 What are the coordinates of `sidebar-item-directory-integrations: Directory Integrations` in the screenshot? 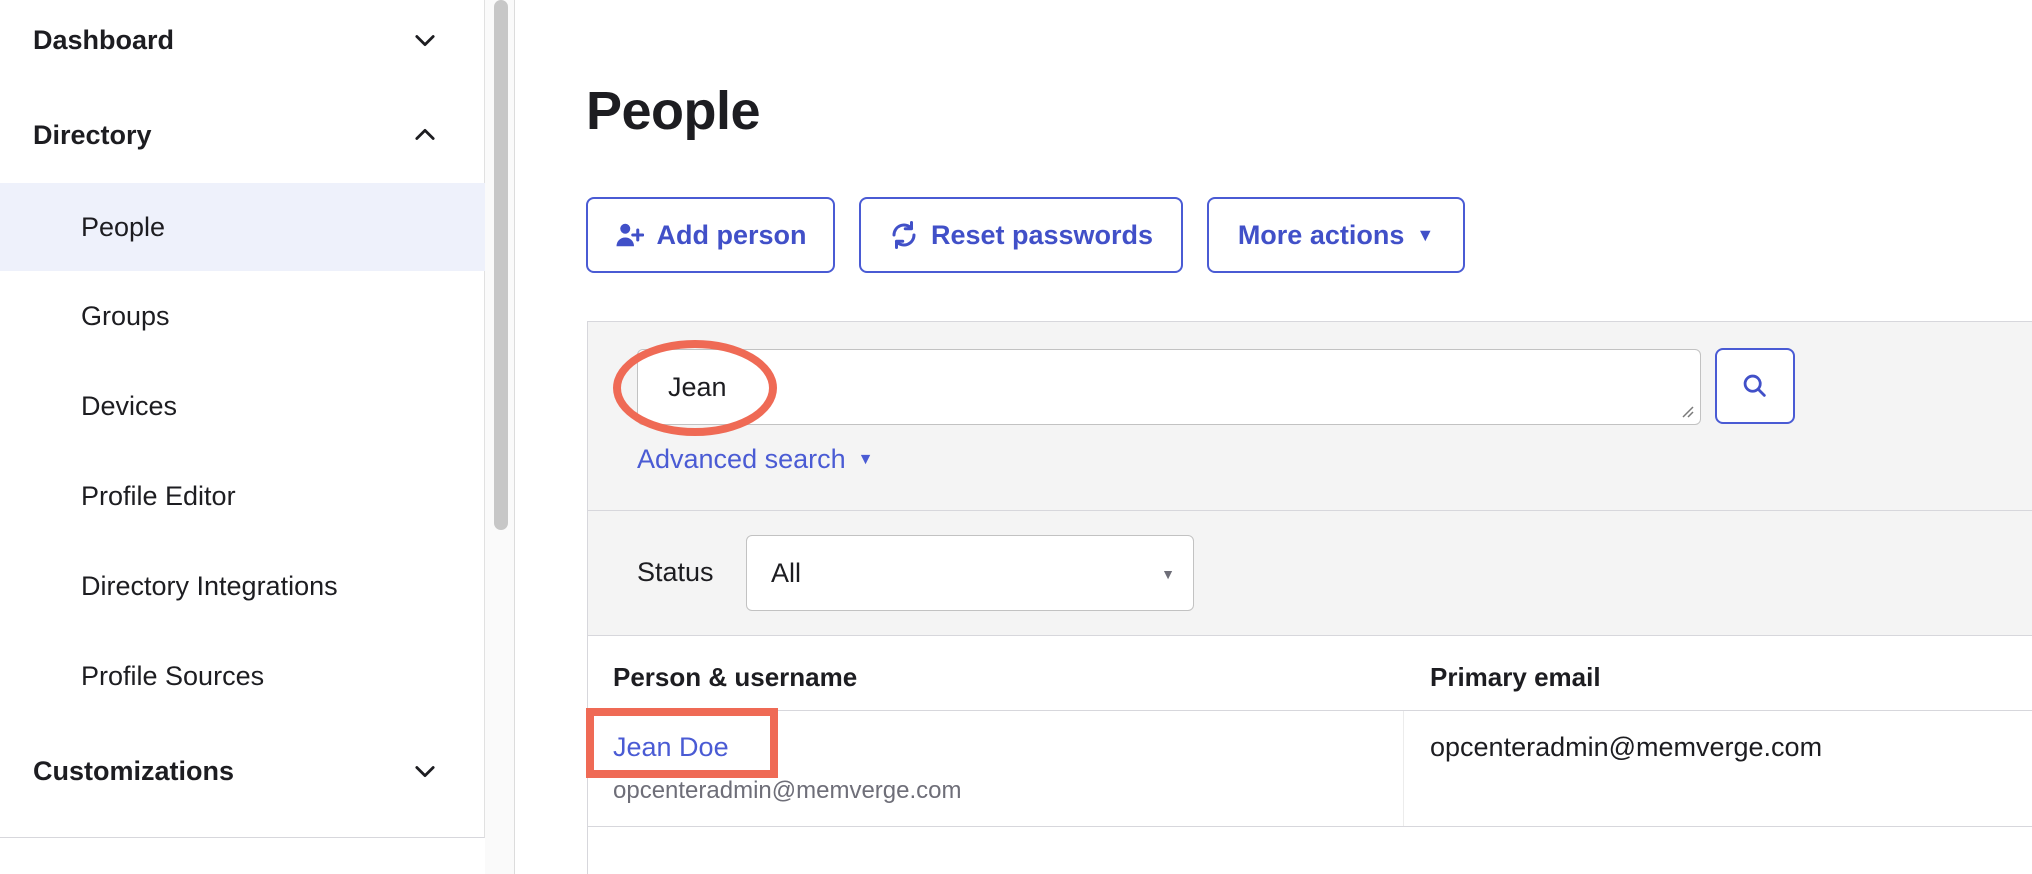 It's located at (242, 586).